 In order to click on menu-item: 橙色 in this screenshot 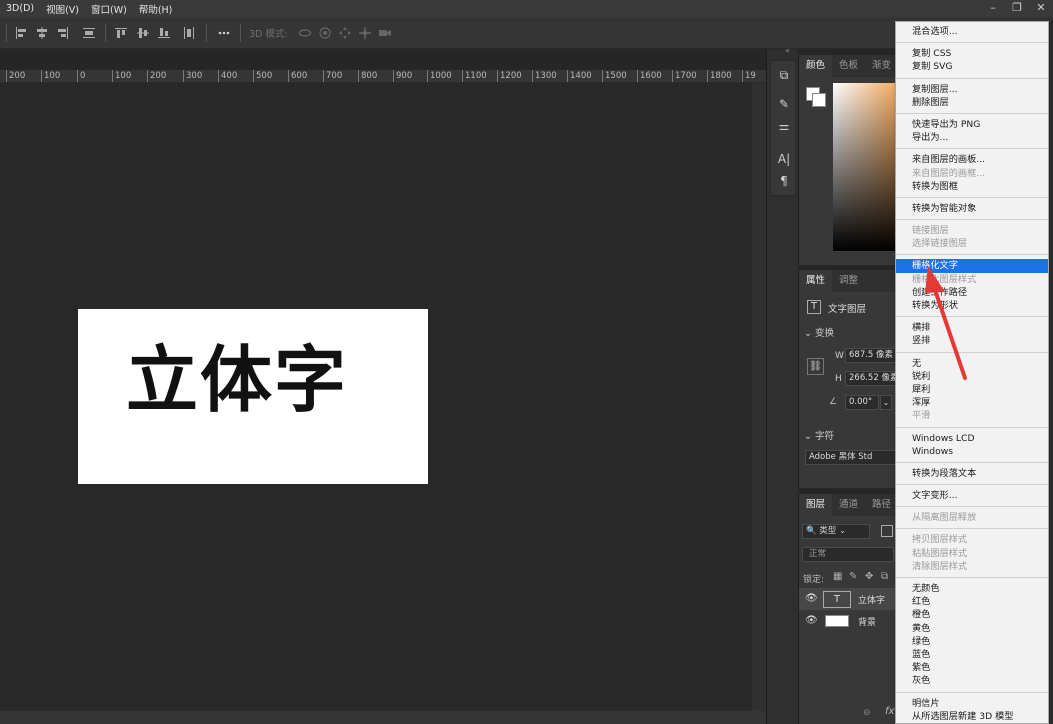, I will do `click(972, 614)`.